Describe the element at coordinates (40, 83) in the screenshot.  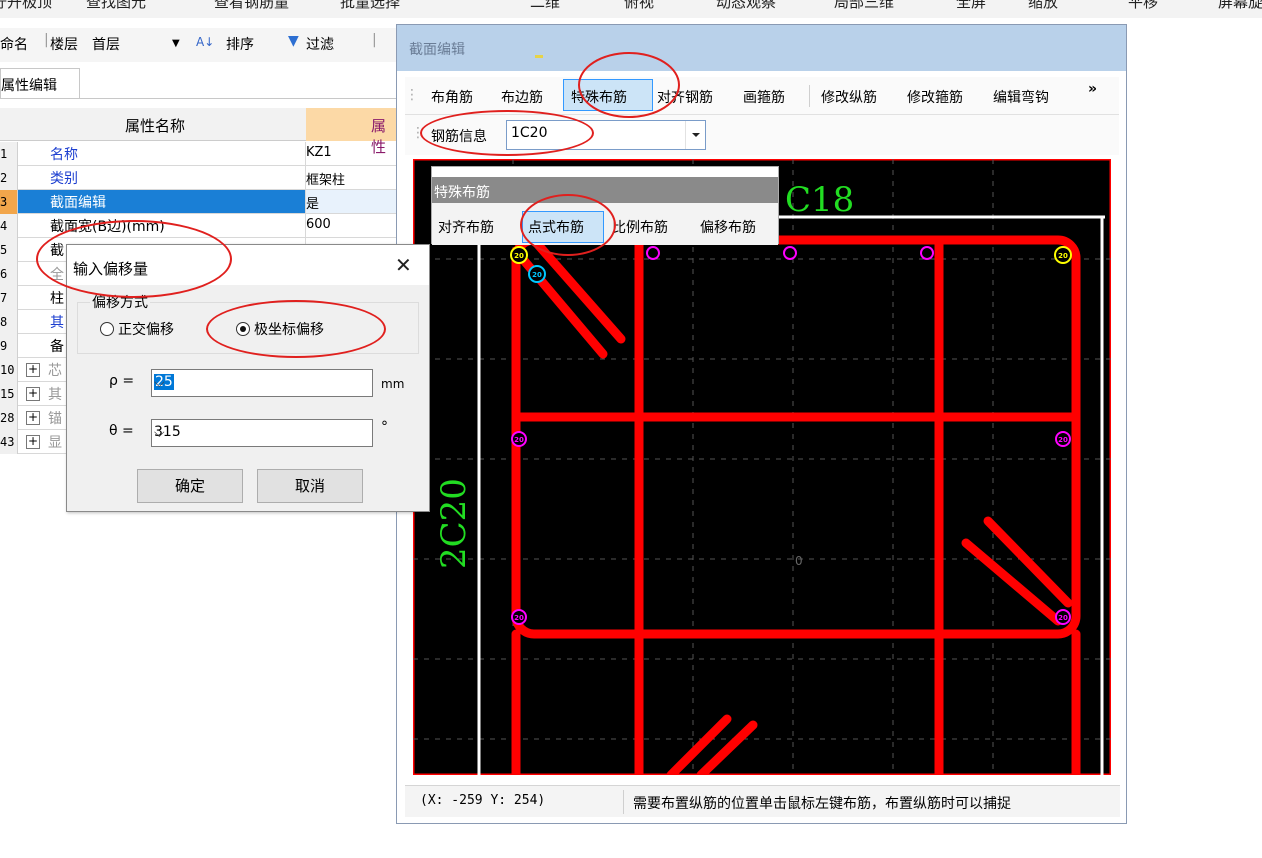
I see `tab-property-edit: 属性编辑` at that location.